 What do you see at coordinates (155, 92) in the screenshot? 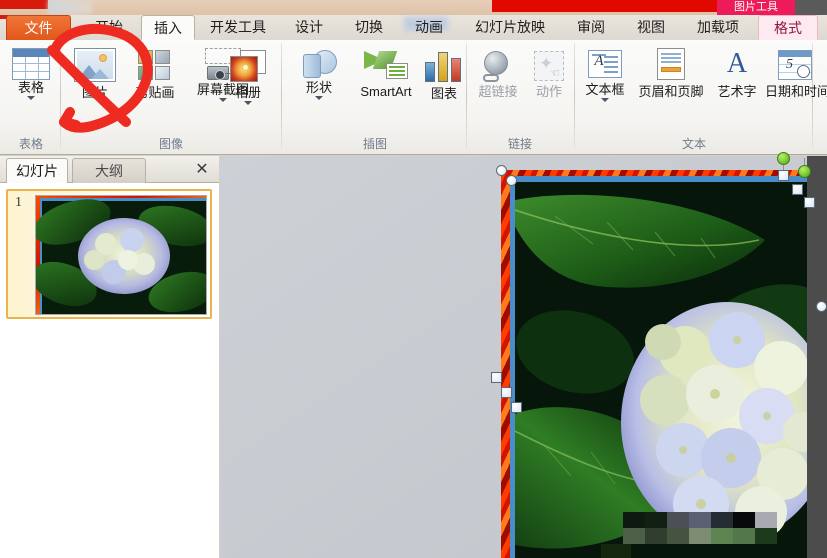
I see `insert-clipart-label: 剪贴画` at bounding box center [155, 92].